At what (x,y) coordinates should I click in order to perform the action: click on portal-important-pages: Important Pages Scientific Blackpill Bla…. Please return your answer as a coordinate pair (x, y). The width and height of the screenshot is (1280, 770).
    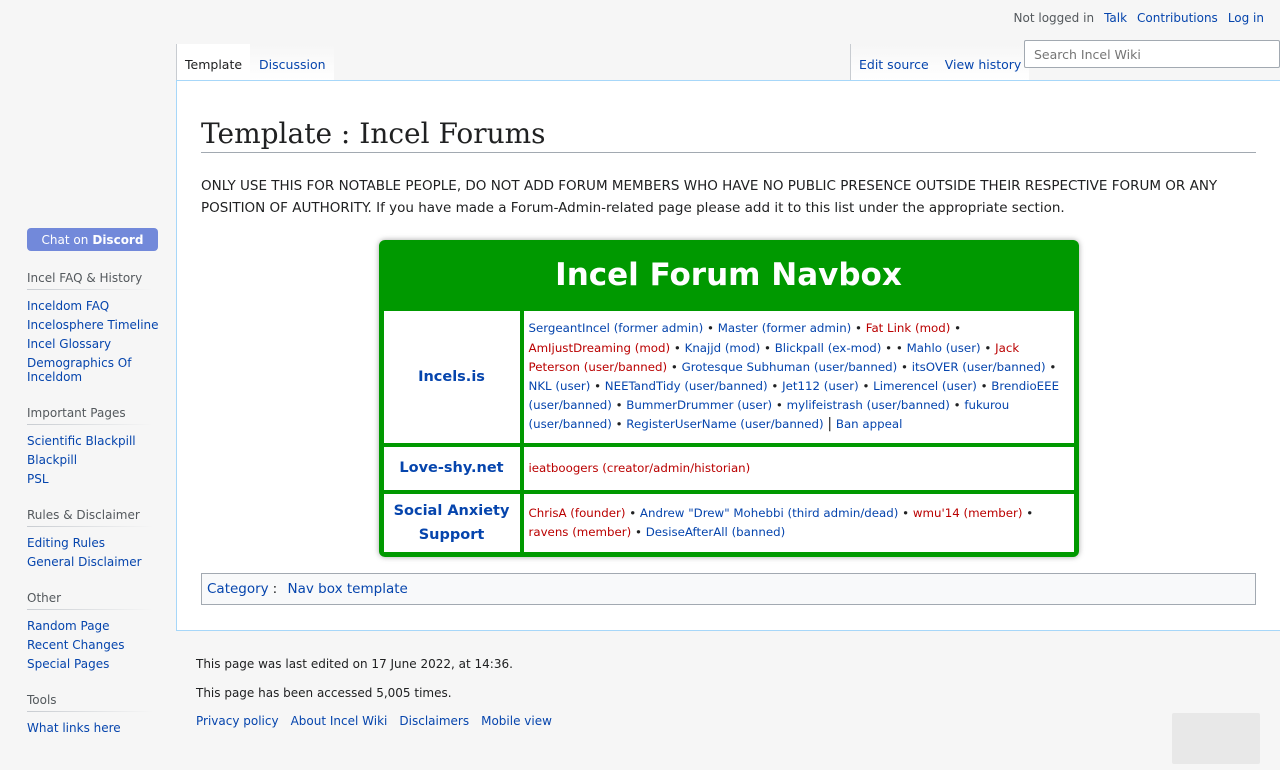
    Looking at the image, I should click on (94, 447).